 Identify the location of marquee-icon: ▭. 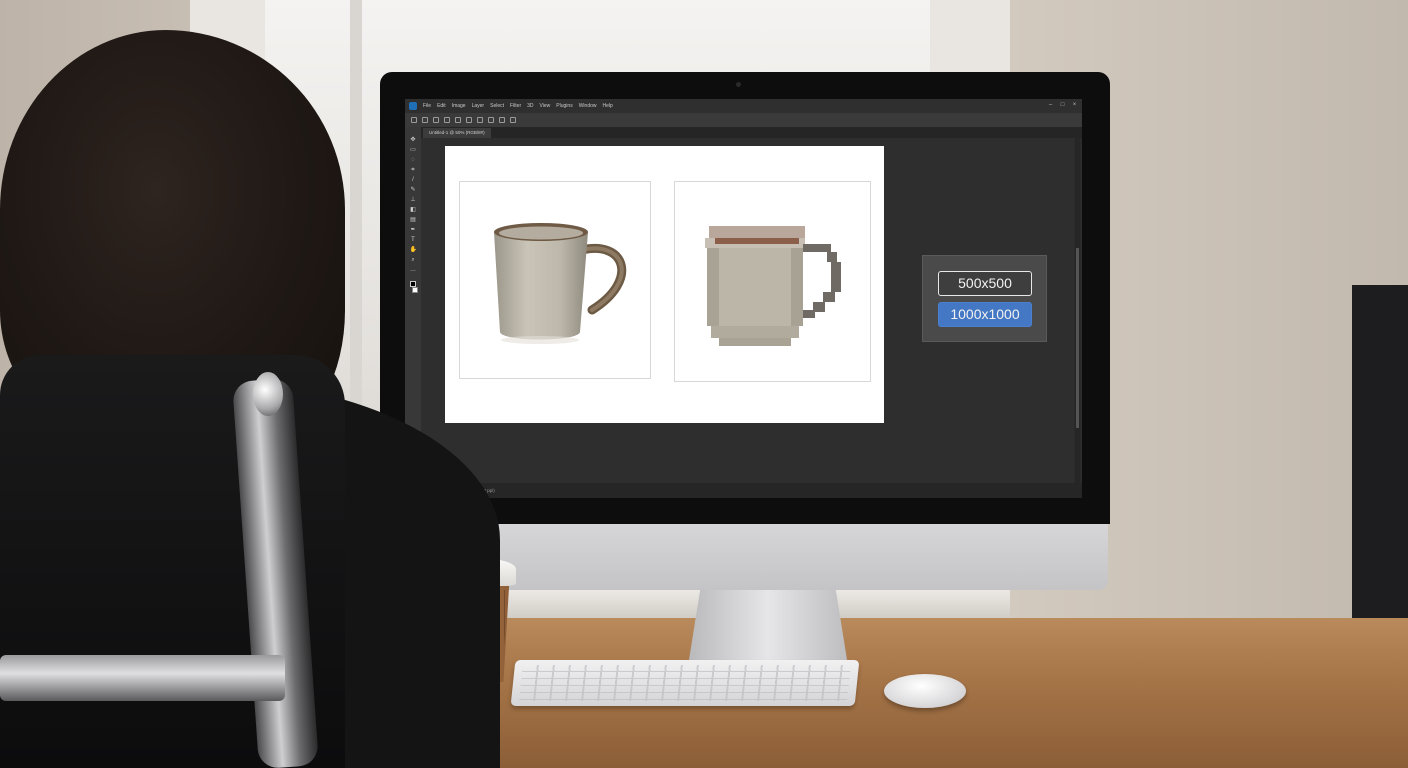
(413, 150).